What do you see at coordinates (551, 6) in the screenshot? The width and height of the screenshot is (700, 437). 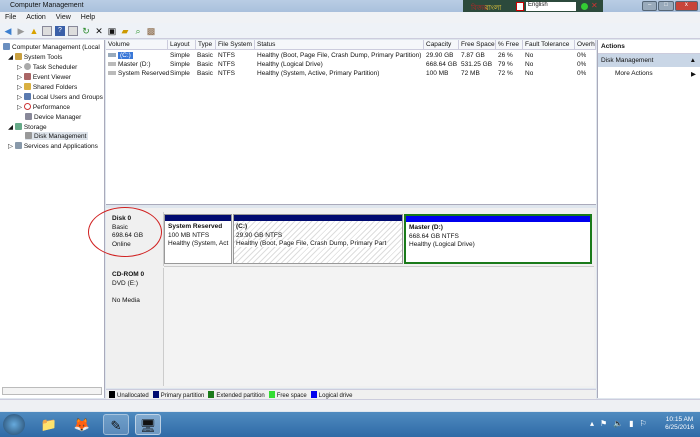 I see `language-select: English` at bounding box center [551, 6].